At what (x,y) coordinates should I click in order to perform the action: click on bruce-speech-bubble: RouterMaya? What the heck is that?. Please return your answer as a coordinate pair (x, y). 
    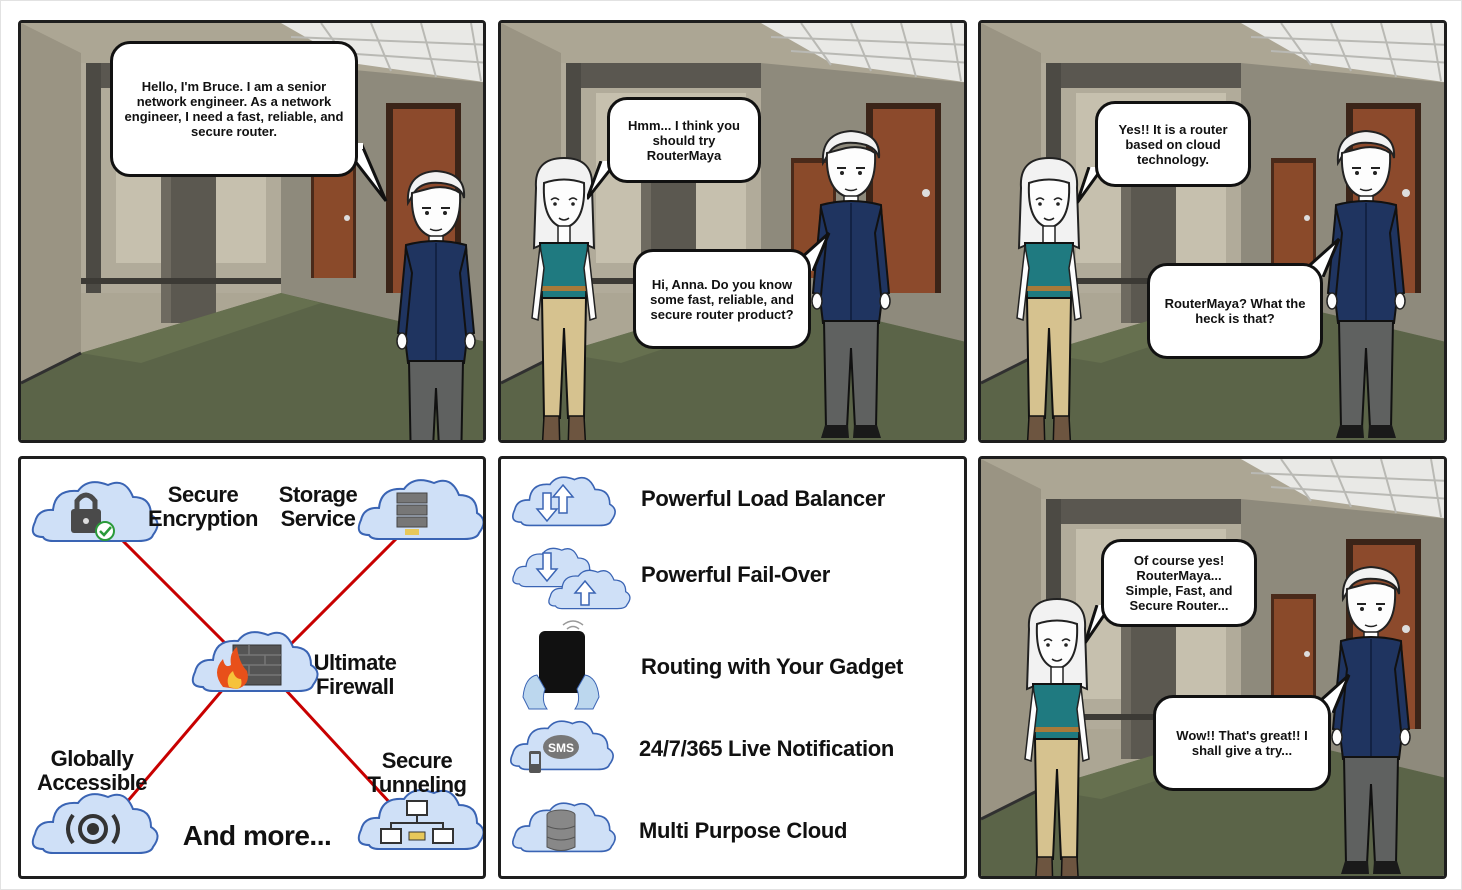
    Looking at the image, I should click on (1235, 311).